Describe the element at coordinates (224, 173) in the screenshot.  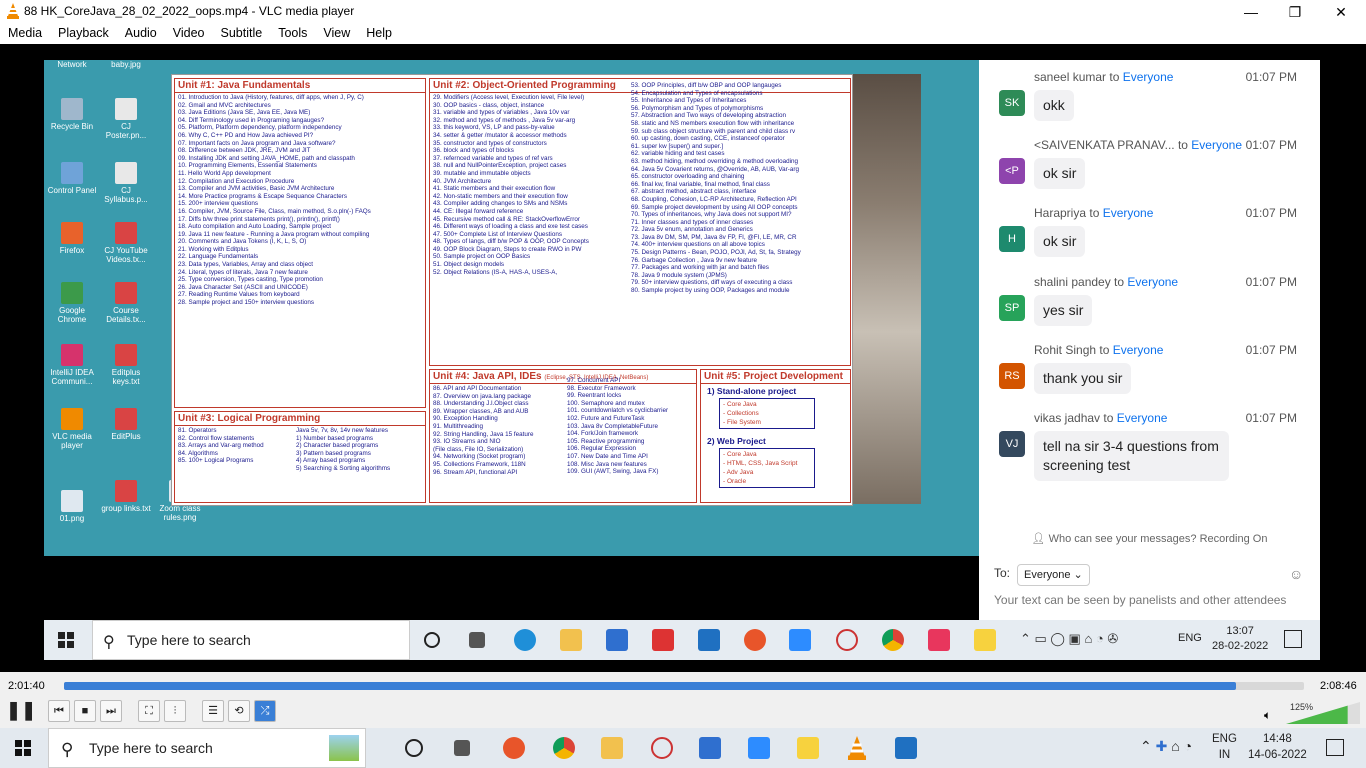
I see `unit1-item: 11. Hello World App development` at that location.